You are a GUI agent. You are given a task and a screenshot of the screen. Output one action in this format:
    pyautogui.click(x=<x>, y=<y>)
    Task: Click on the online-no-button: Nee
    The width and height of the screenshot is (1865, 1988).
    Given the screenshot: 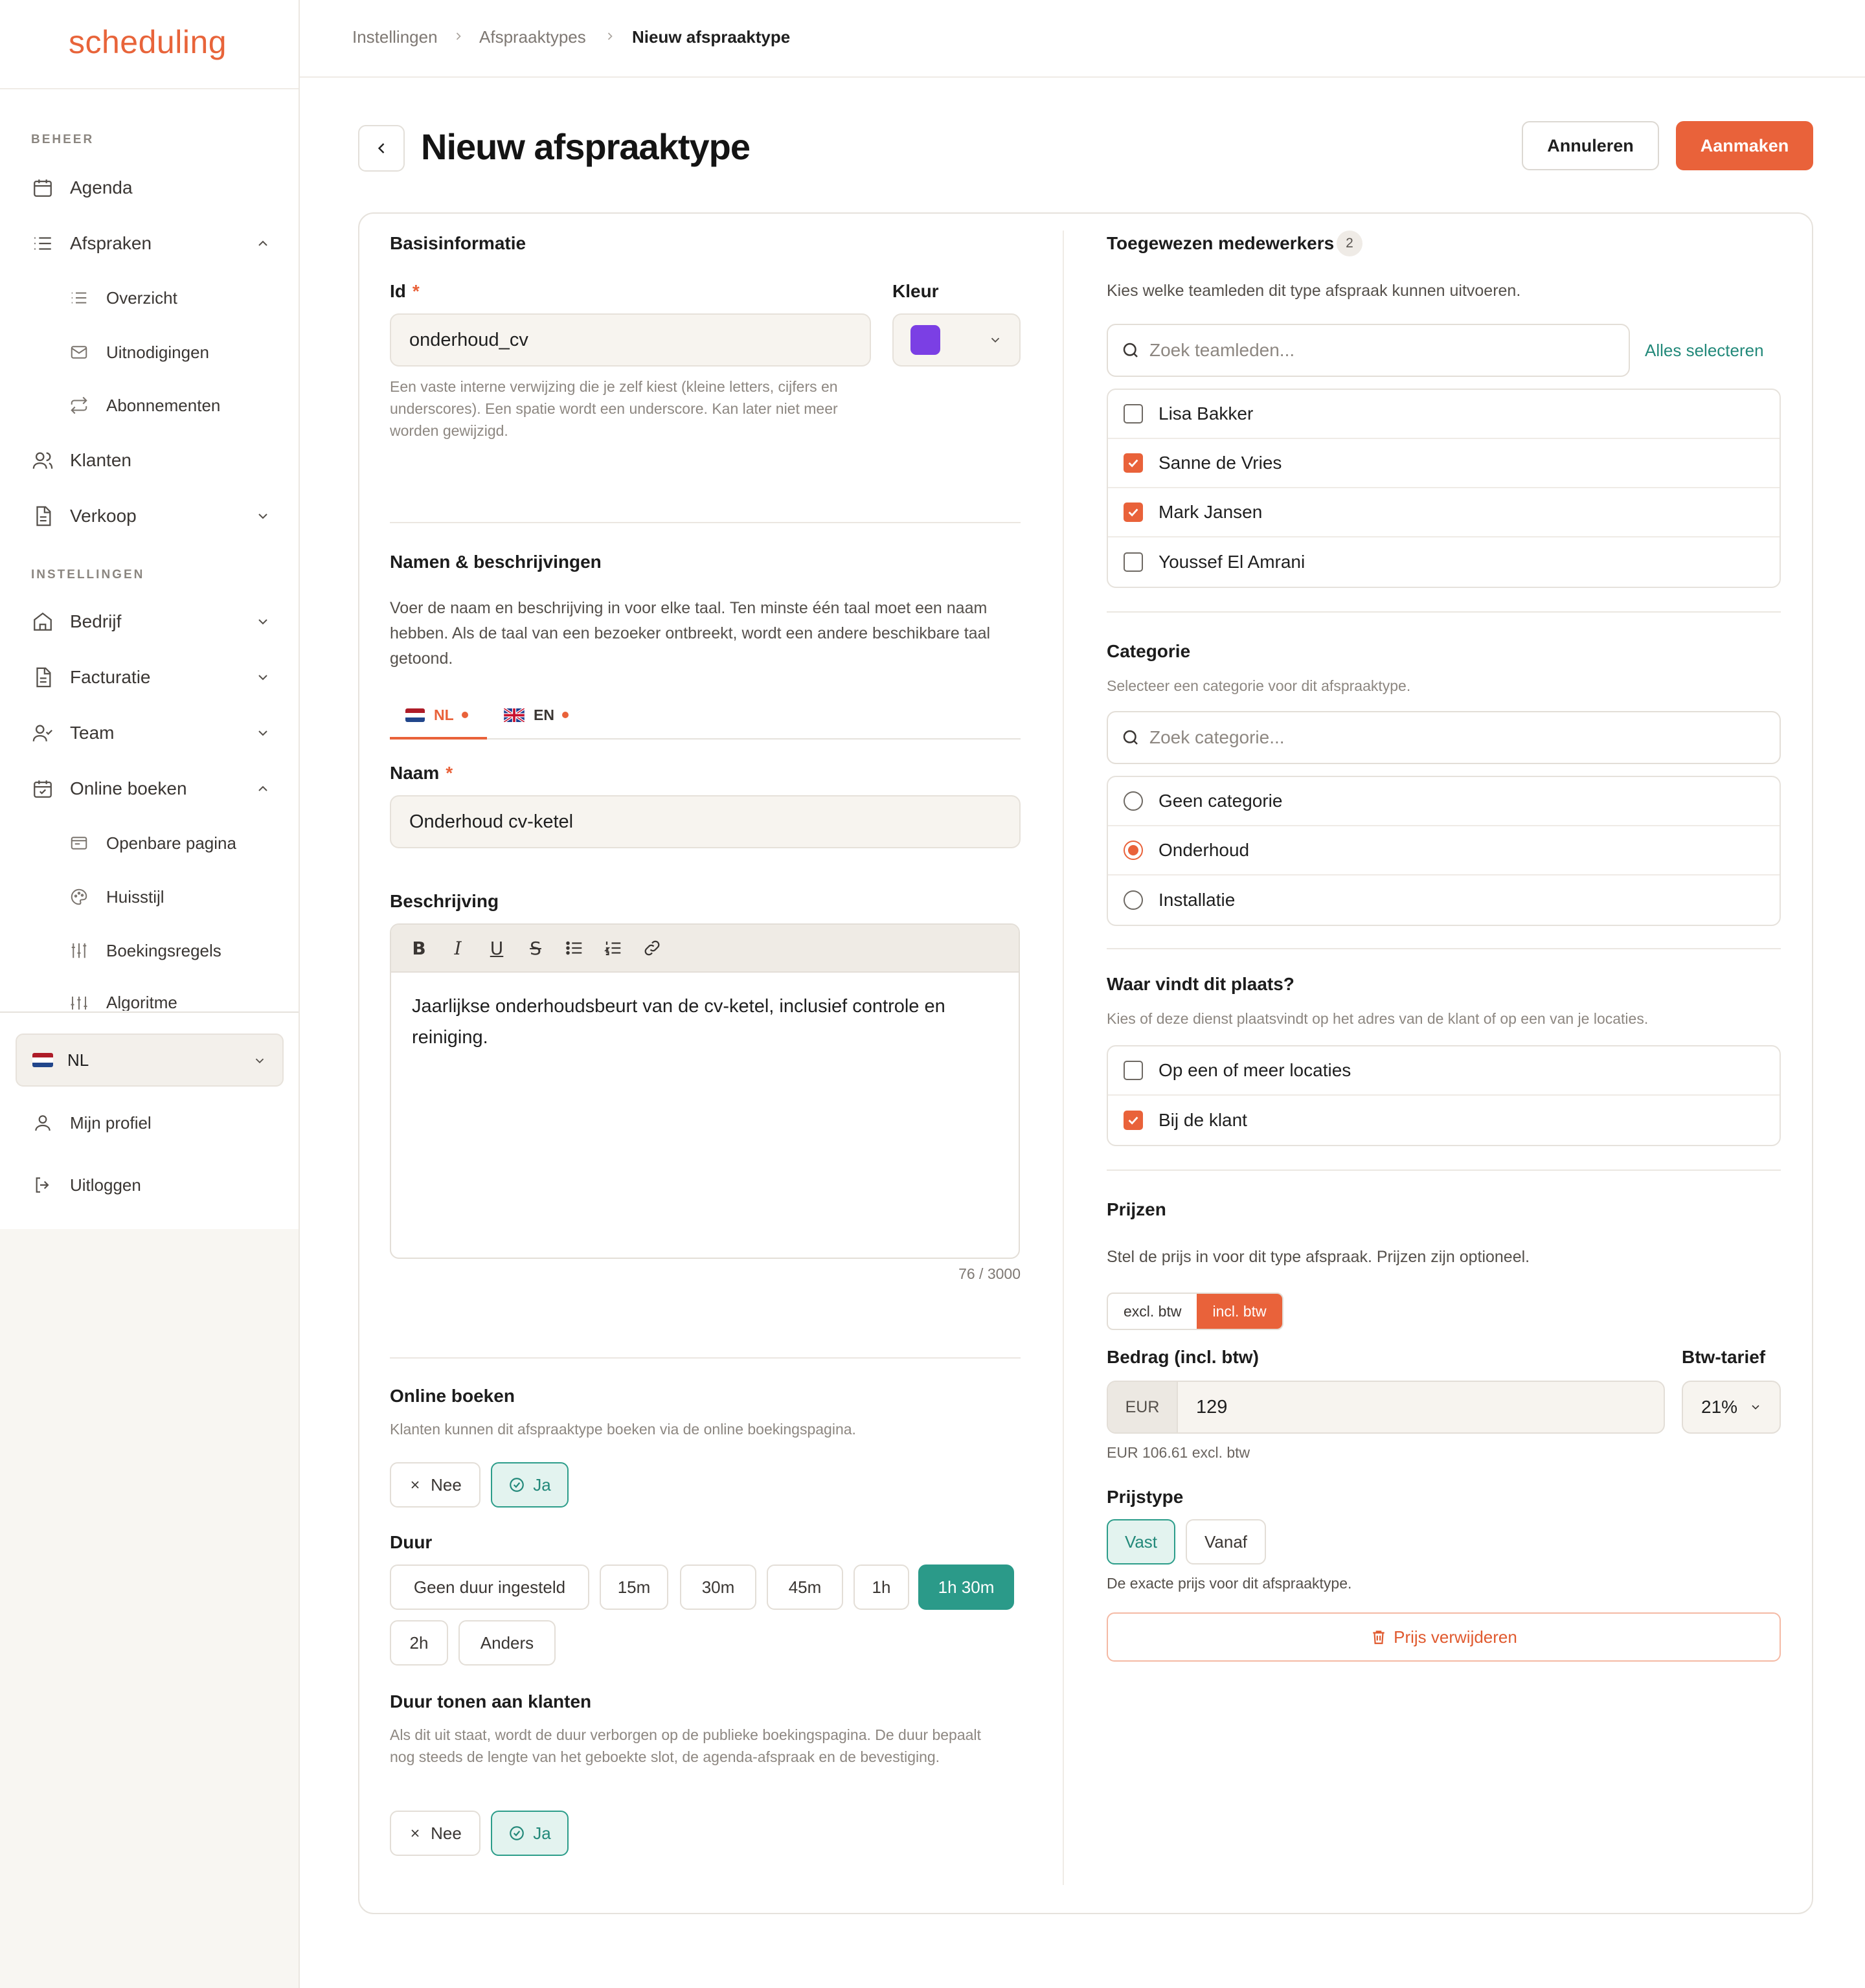 What is the action you would take?
    pyautogui.click(x=435, y=1485)
    